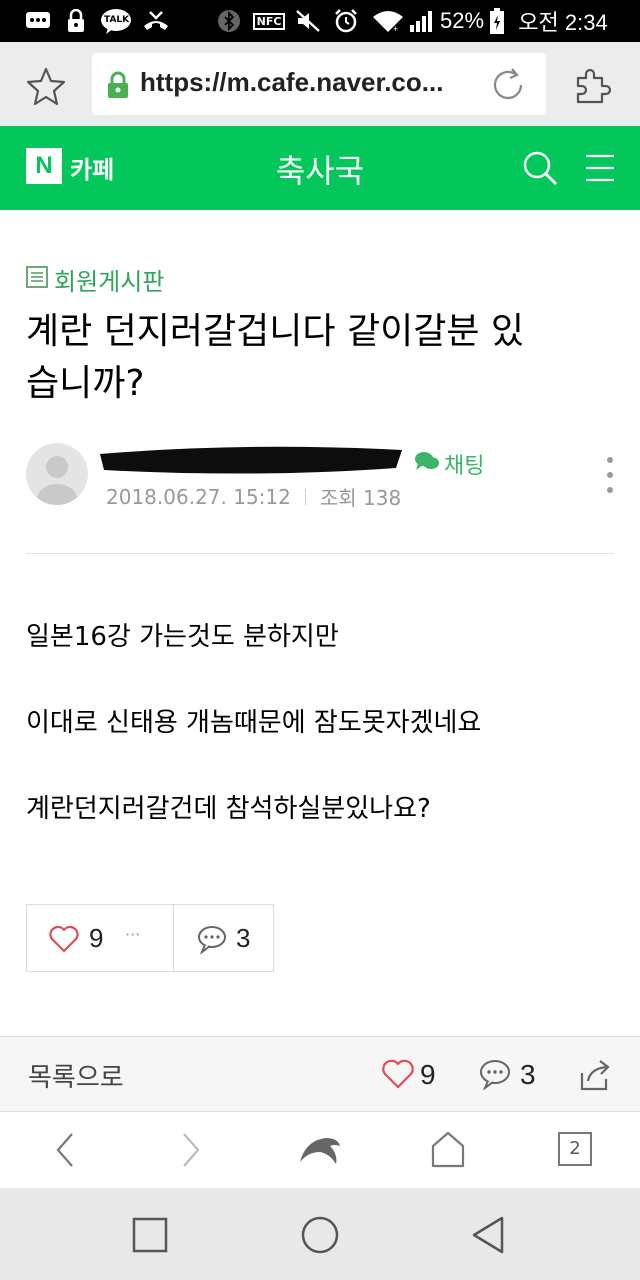 This screenshot has height=1280, width=640. I want to click on author-name-redacted, so click(251, 459).